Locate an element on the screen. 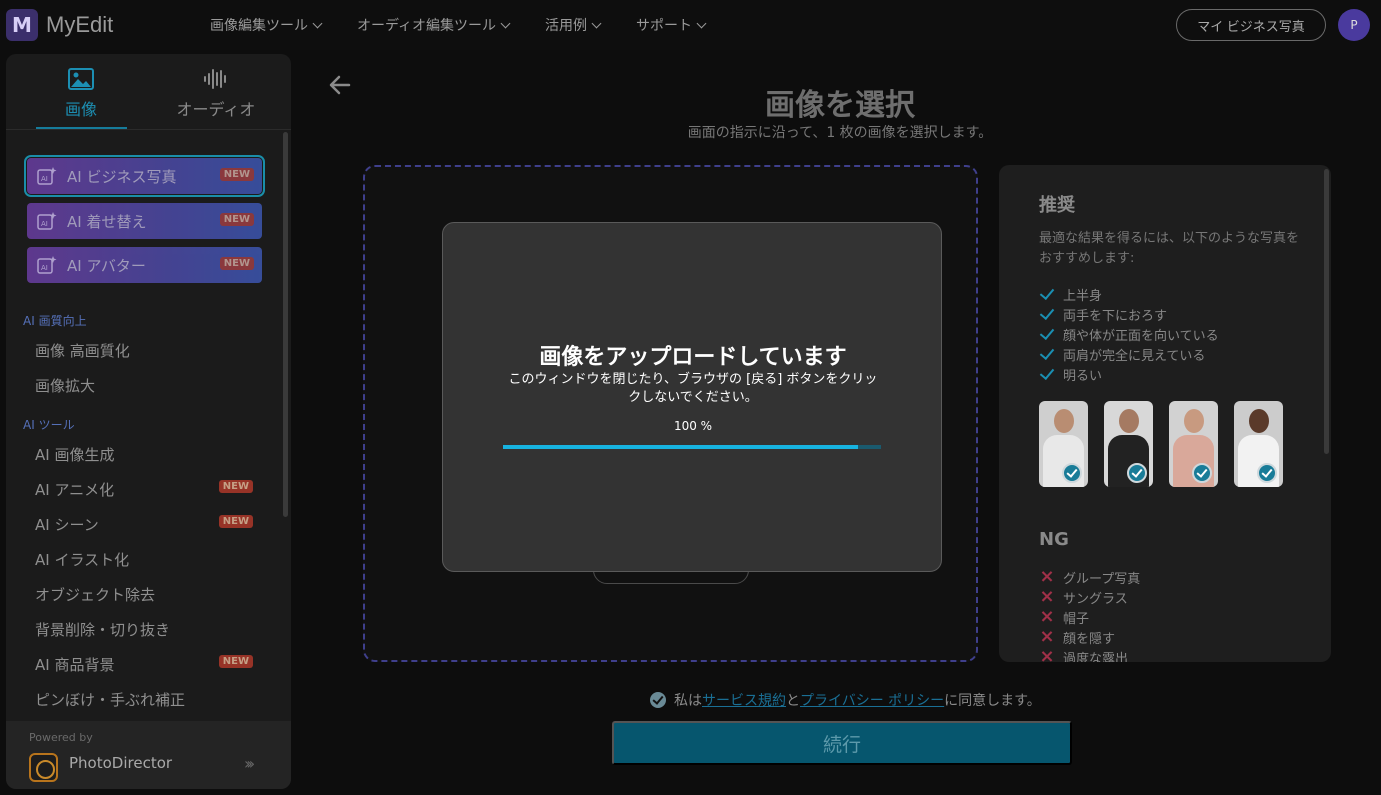  sidebar-item-product-background: AI 商品背景 NEW is located at coordinates (150, 664).